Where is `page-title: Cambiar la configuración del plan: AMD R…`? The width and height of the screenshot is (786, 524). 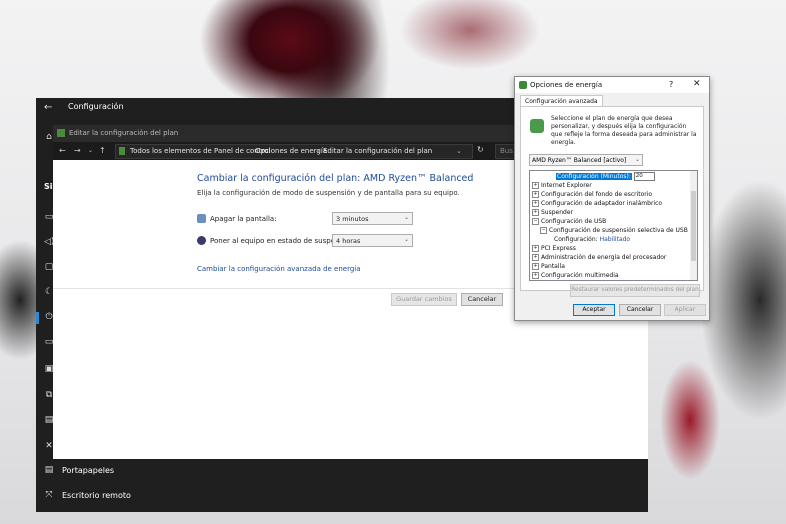
page-title: Cambiar la configuración del plan: AMD R… is located at coordinates (335, 178).